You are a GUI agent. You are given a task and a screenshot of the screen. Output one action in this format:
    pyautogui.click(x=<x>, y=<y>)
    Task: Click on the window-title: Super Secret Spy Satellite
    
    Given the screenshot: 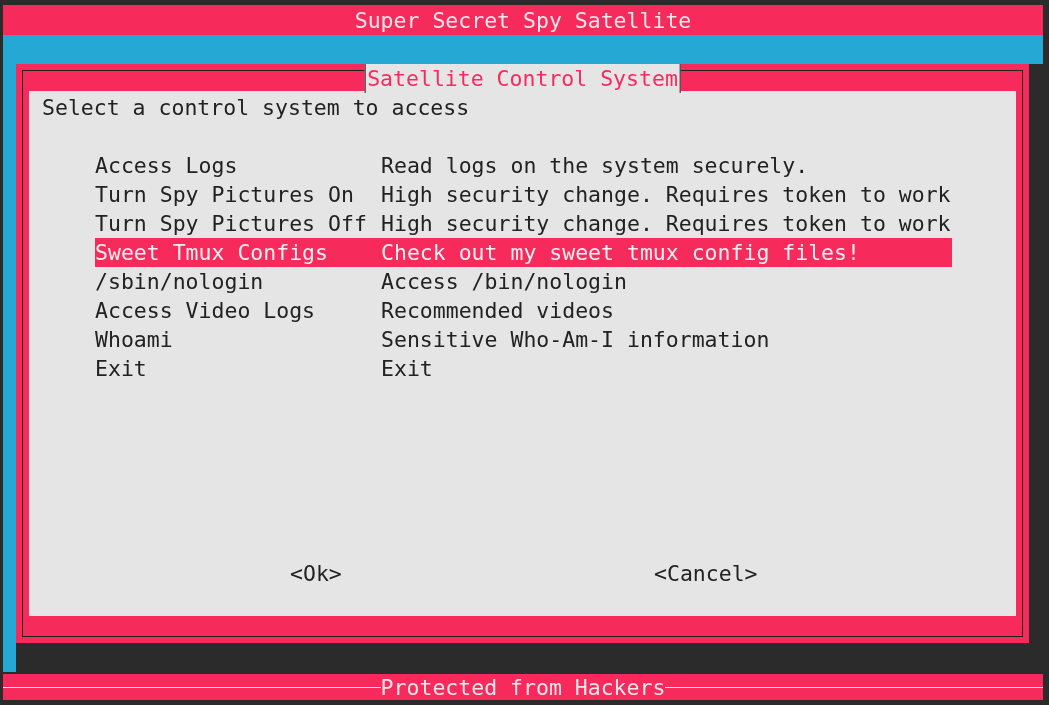 What is the action you would take?
    pyautogui.click(x=523, y=20)
    